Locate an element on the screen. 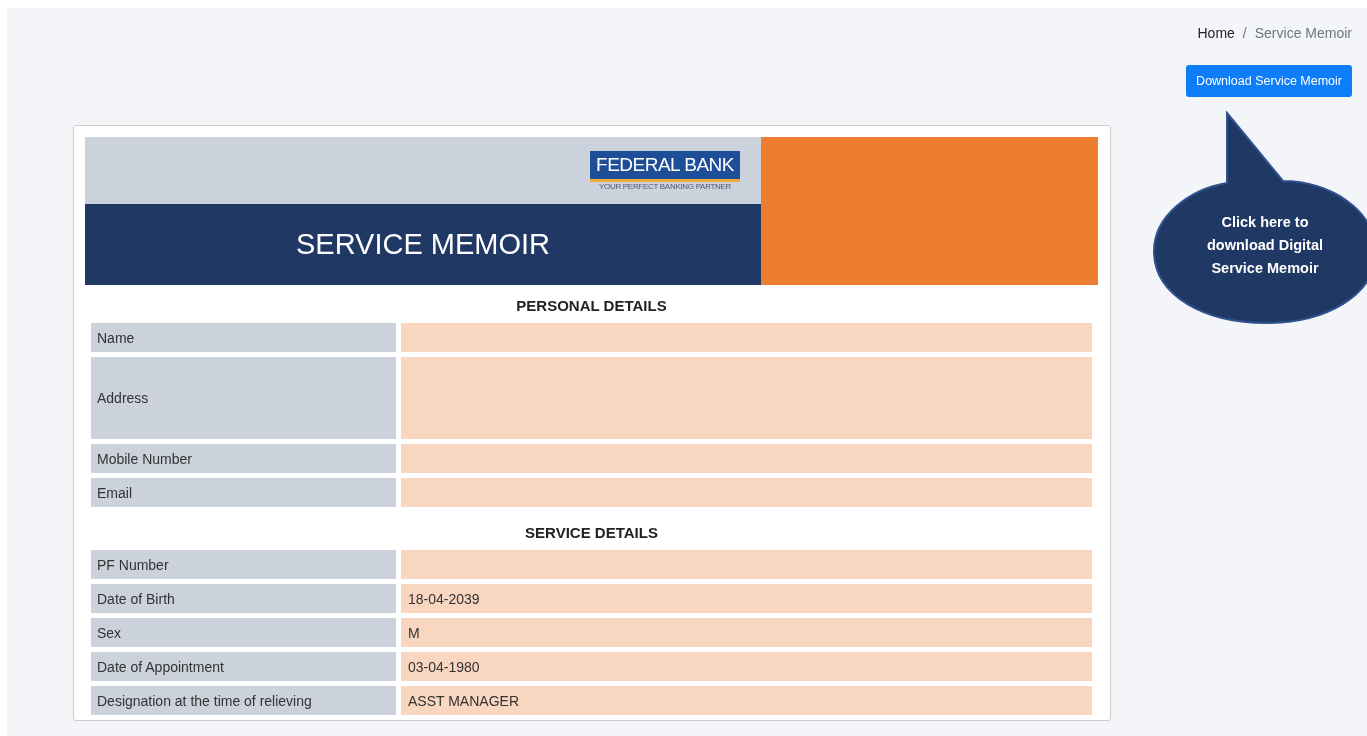 The height and width of the screenshot is (736, 1367). field-label: Name is located at coordinates (243, 337).